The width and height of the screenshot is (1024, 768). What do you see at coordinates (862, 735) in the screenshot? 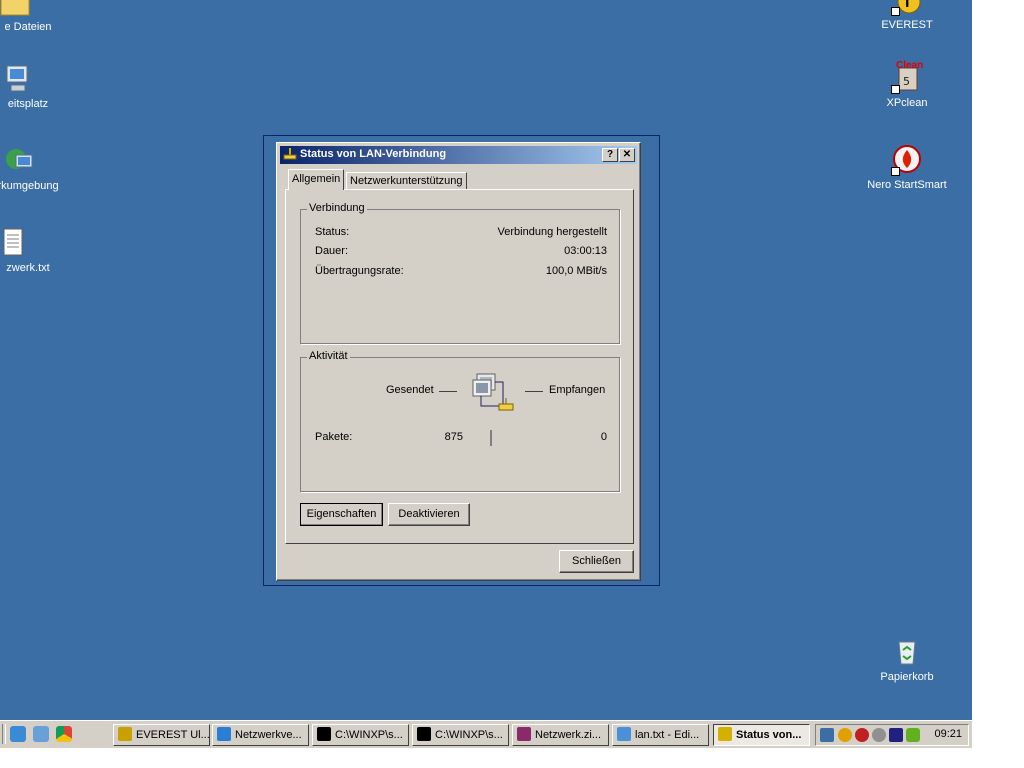
I see `tray-security-icon` at bounding box center [862, 735].